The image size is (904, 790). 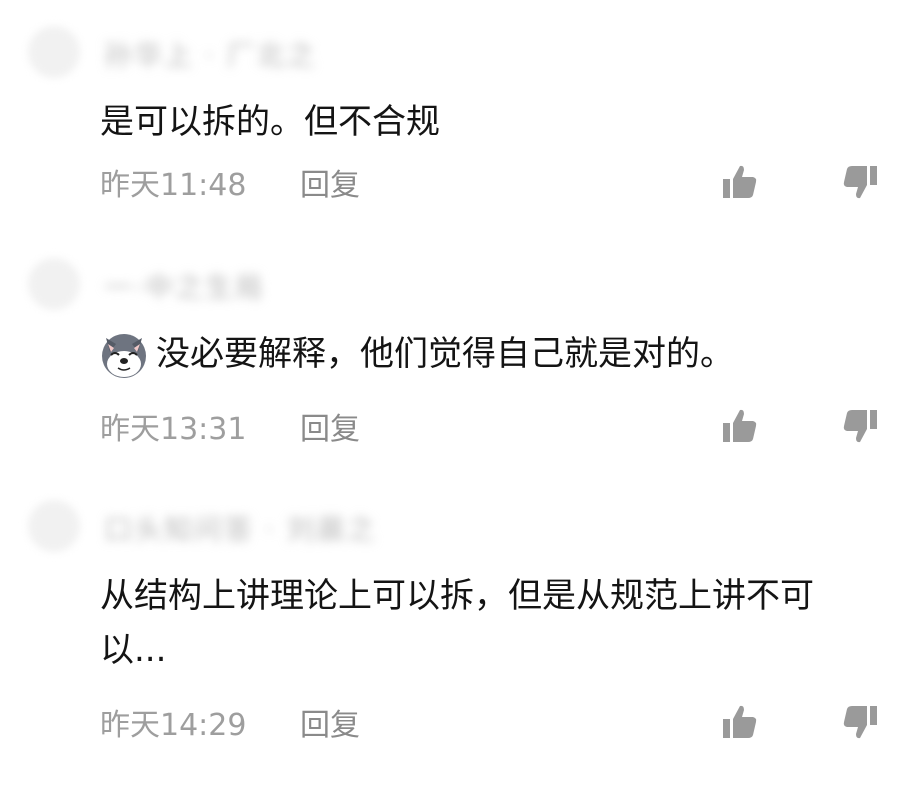 What do you see at coordinates (124, 354) in the screenshot?
I see `wolf-face-emoji` at bounding box center [124, 354].